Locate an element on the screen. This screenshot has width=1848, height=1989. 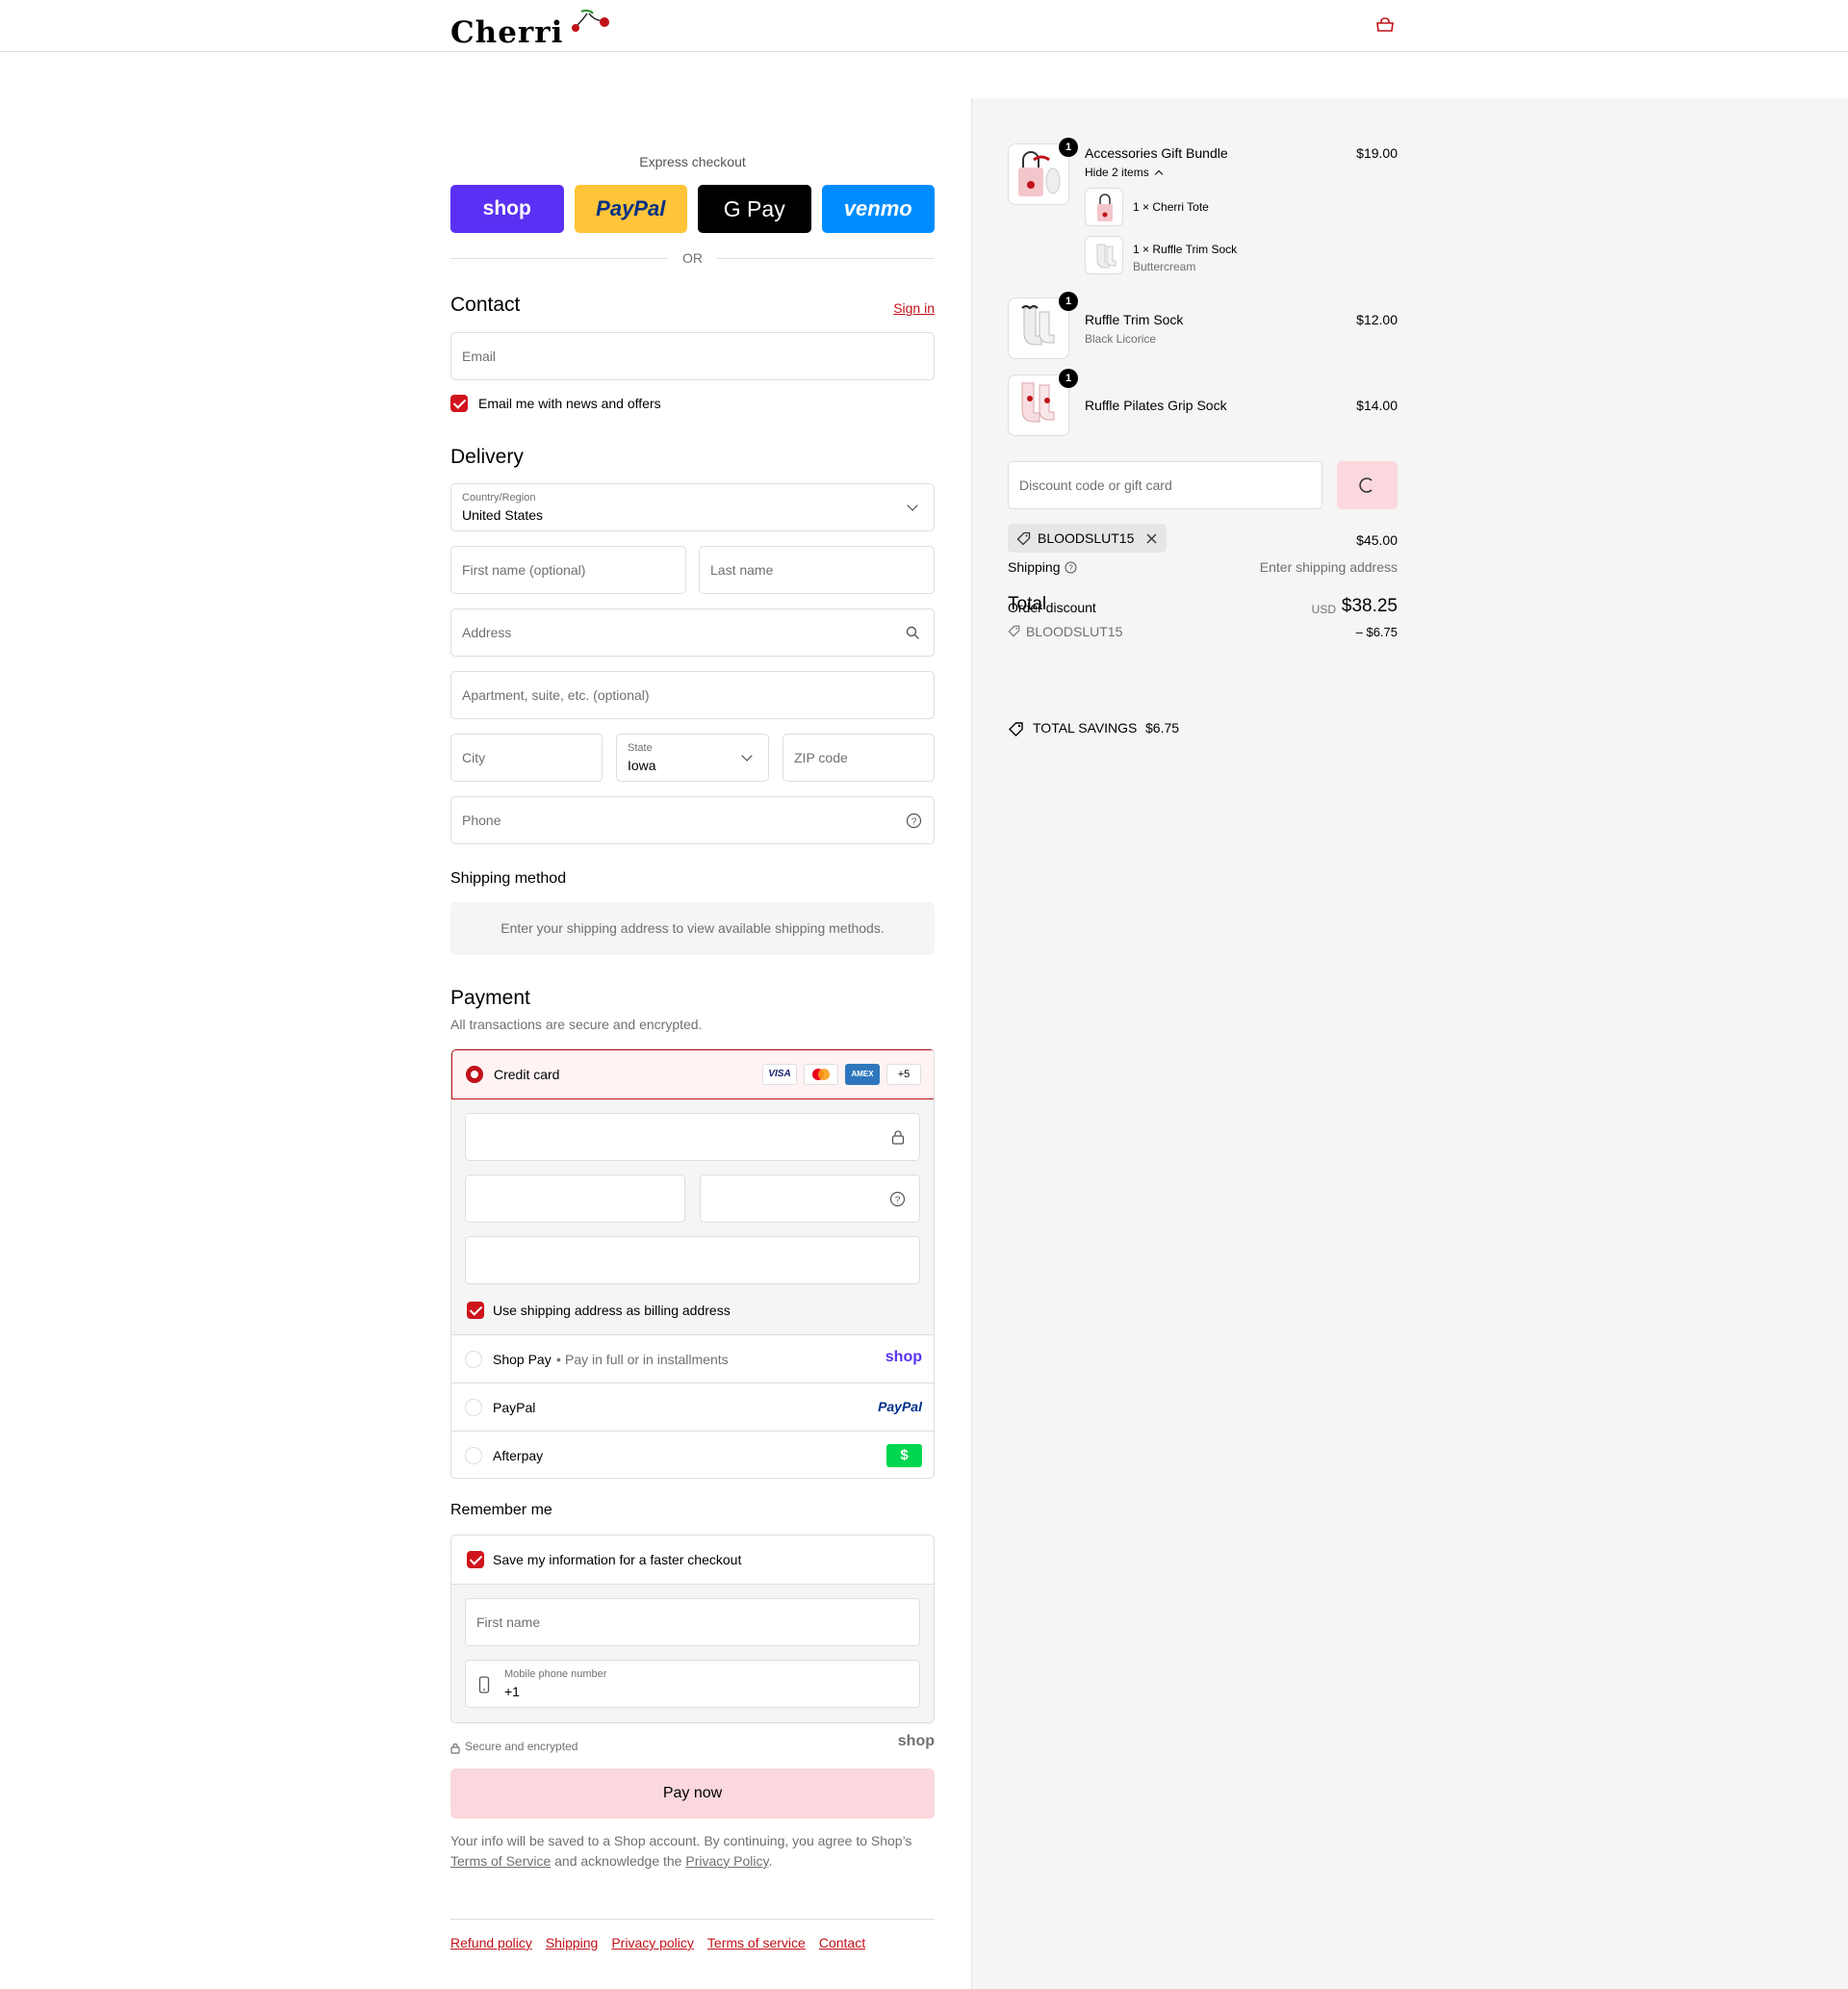
hide-items-label: Hide 2 items is located at coordinates (1117, 172).